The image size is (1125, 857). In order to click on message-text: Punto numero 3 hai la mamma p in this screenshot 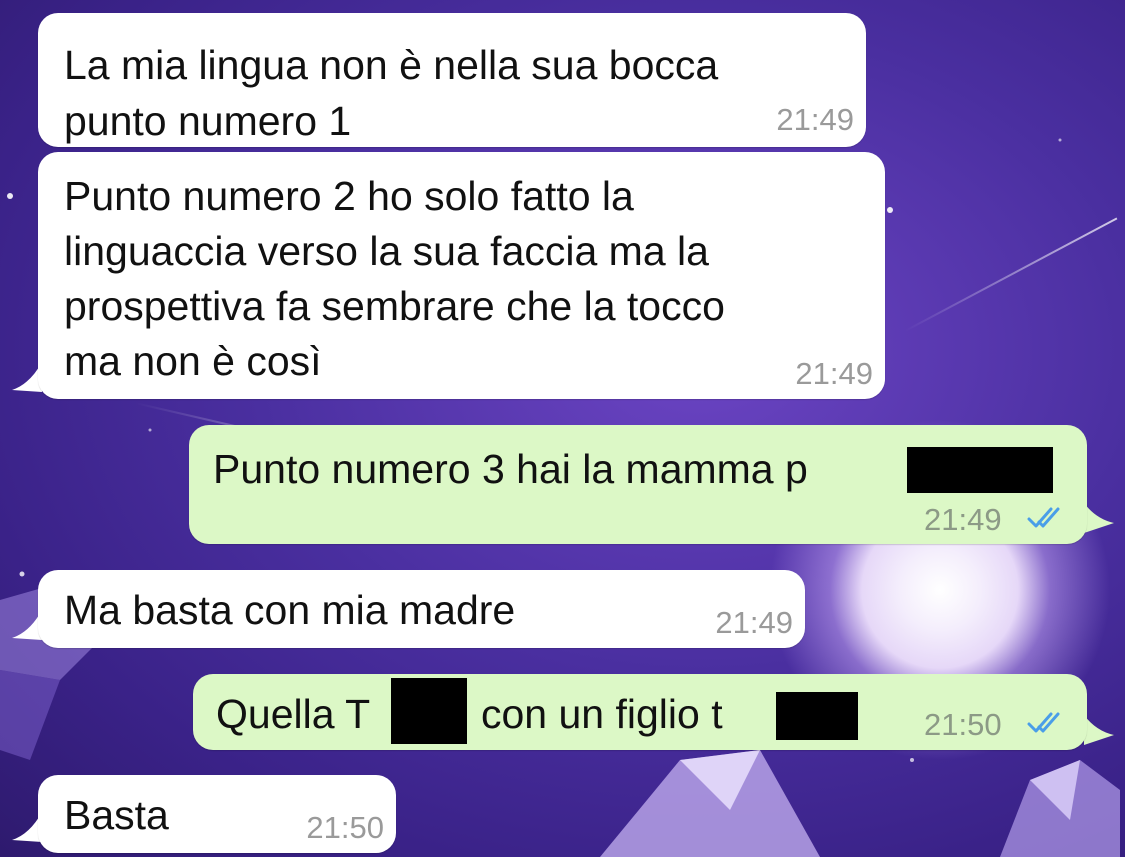, I will do `click(510, 469)`.